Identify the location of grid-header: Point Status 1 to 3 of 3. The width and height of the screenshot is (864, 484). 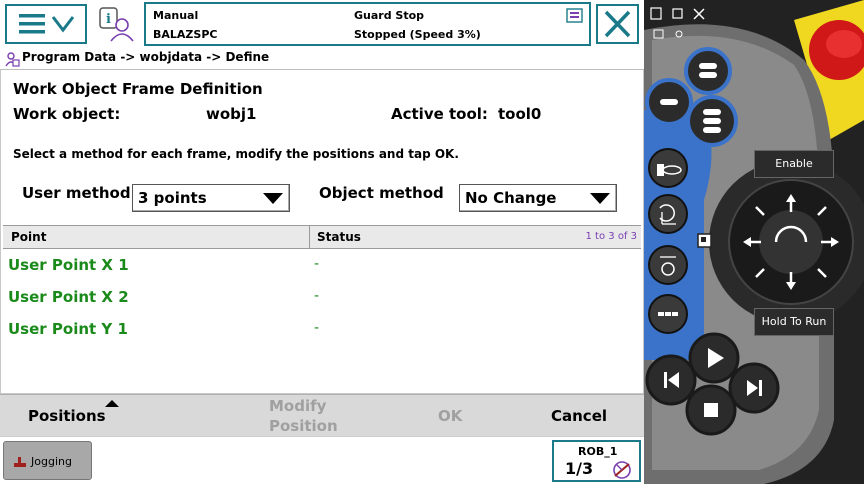
(322, 237).